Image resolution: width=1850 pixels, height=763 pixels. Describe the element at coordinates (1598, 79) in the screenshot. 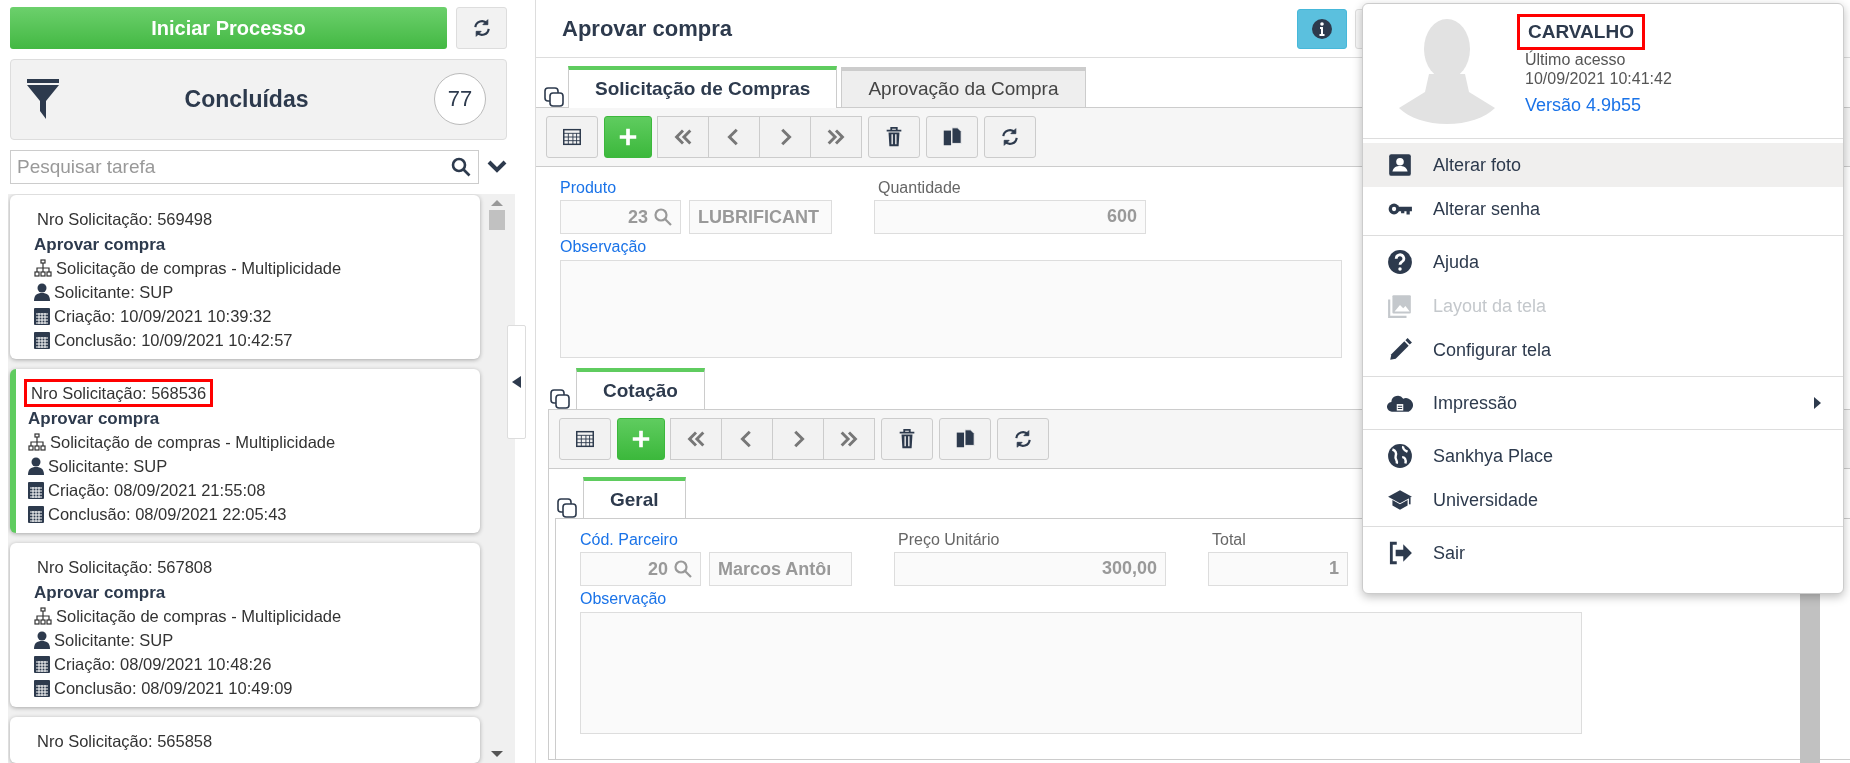

I see `last-access-time: 10/09/2021 10:41:42` at that location.